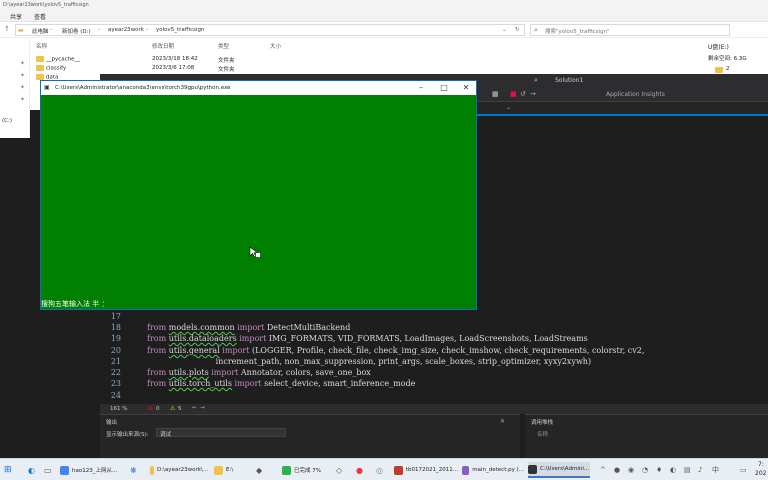 This screenshot has width=768, height=480. Describe the element at coordinates (255, 252) in the screenshot. I see `busy-cursor-icon` at that location.